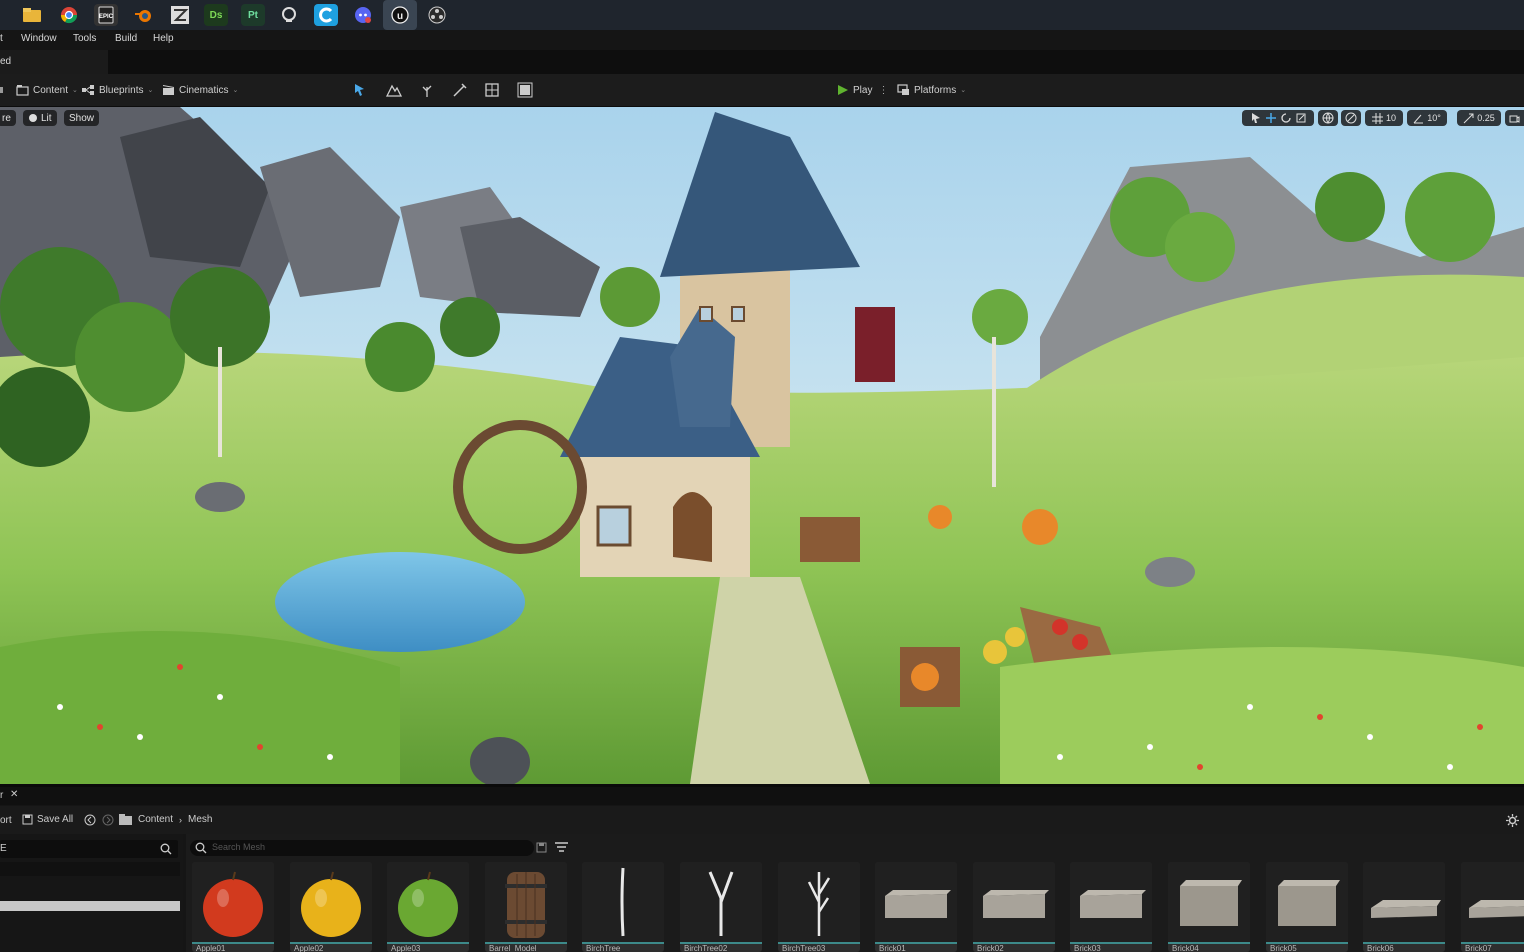 Image resolution: width=1524 pixels, height=952 pixels. Describe the element at coordinates (883, 90) in the screenshot. I see `play-options-icon: ⋮` at that location.